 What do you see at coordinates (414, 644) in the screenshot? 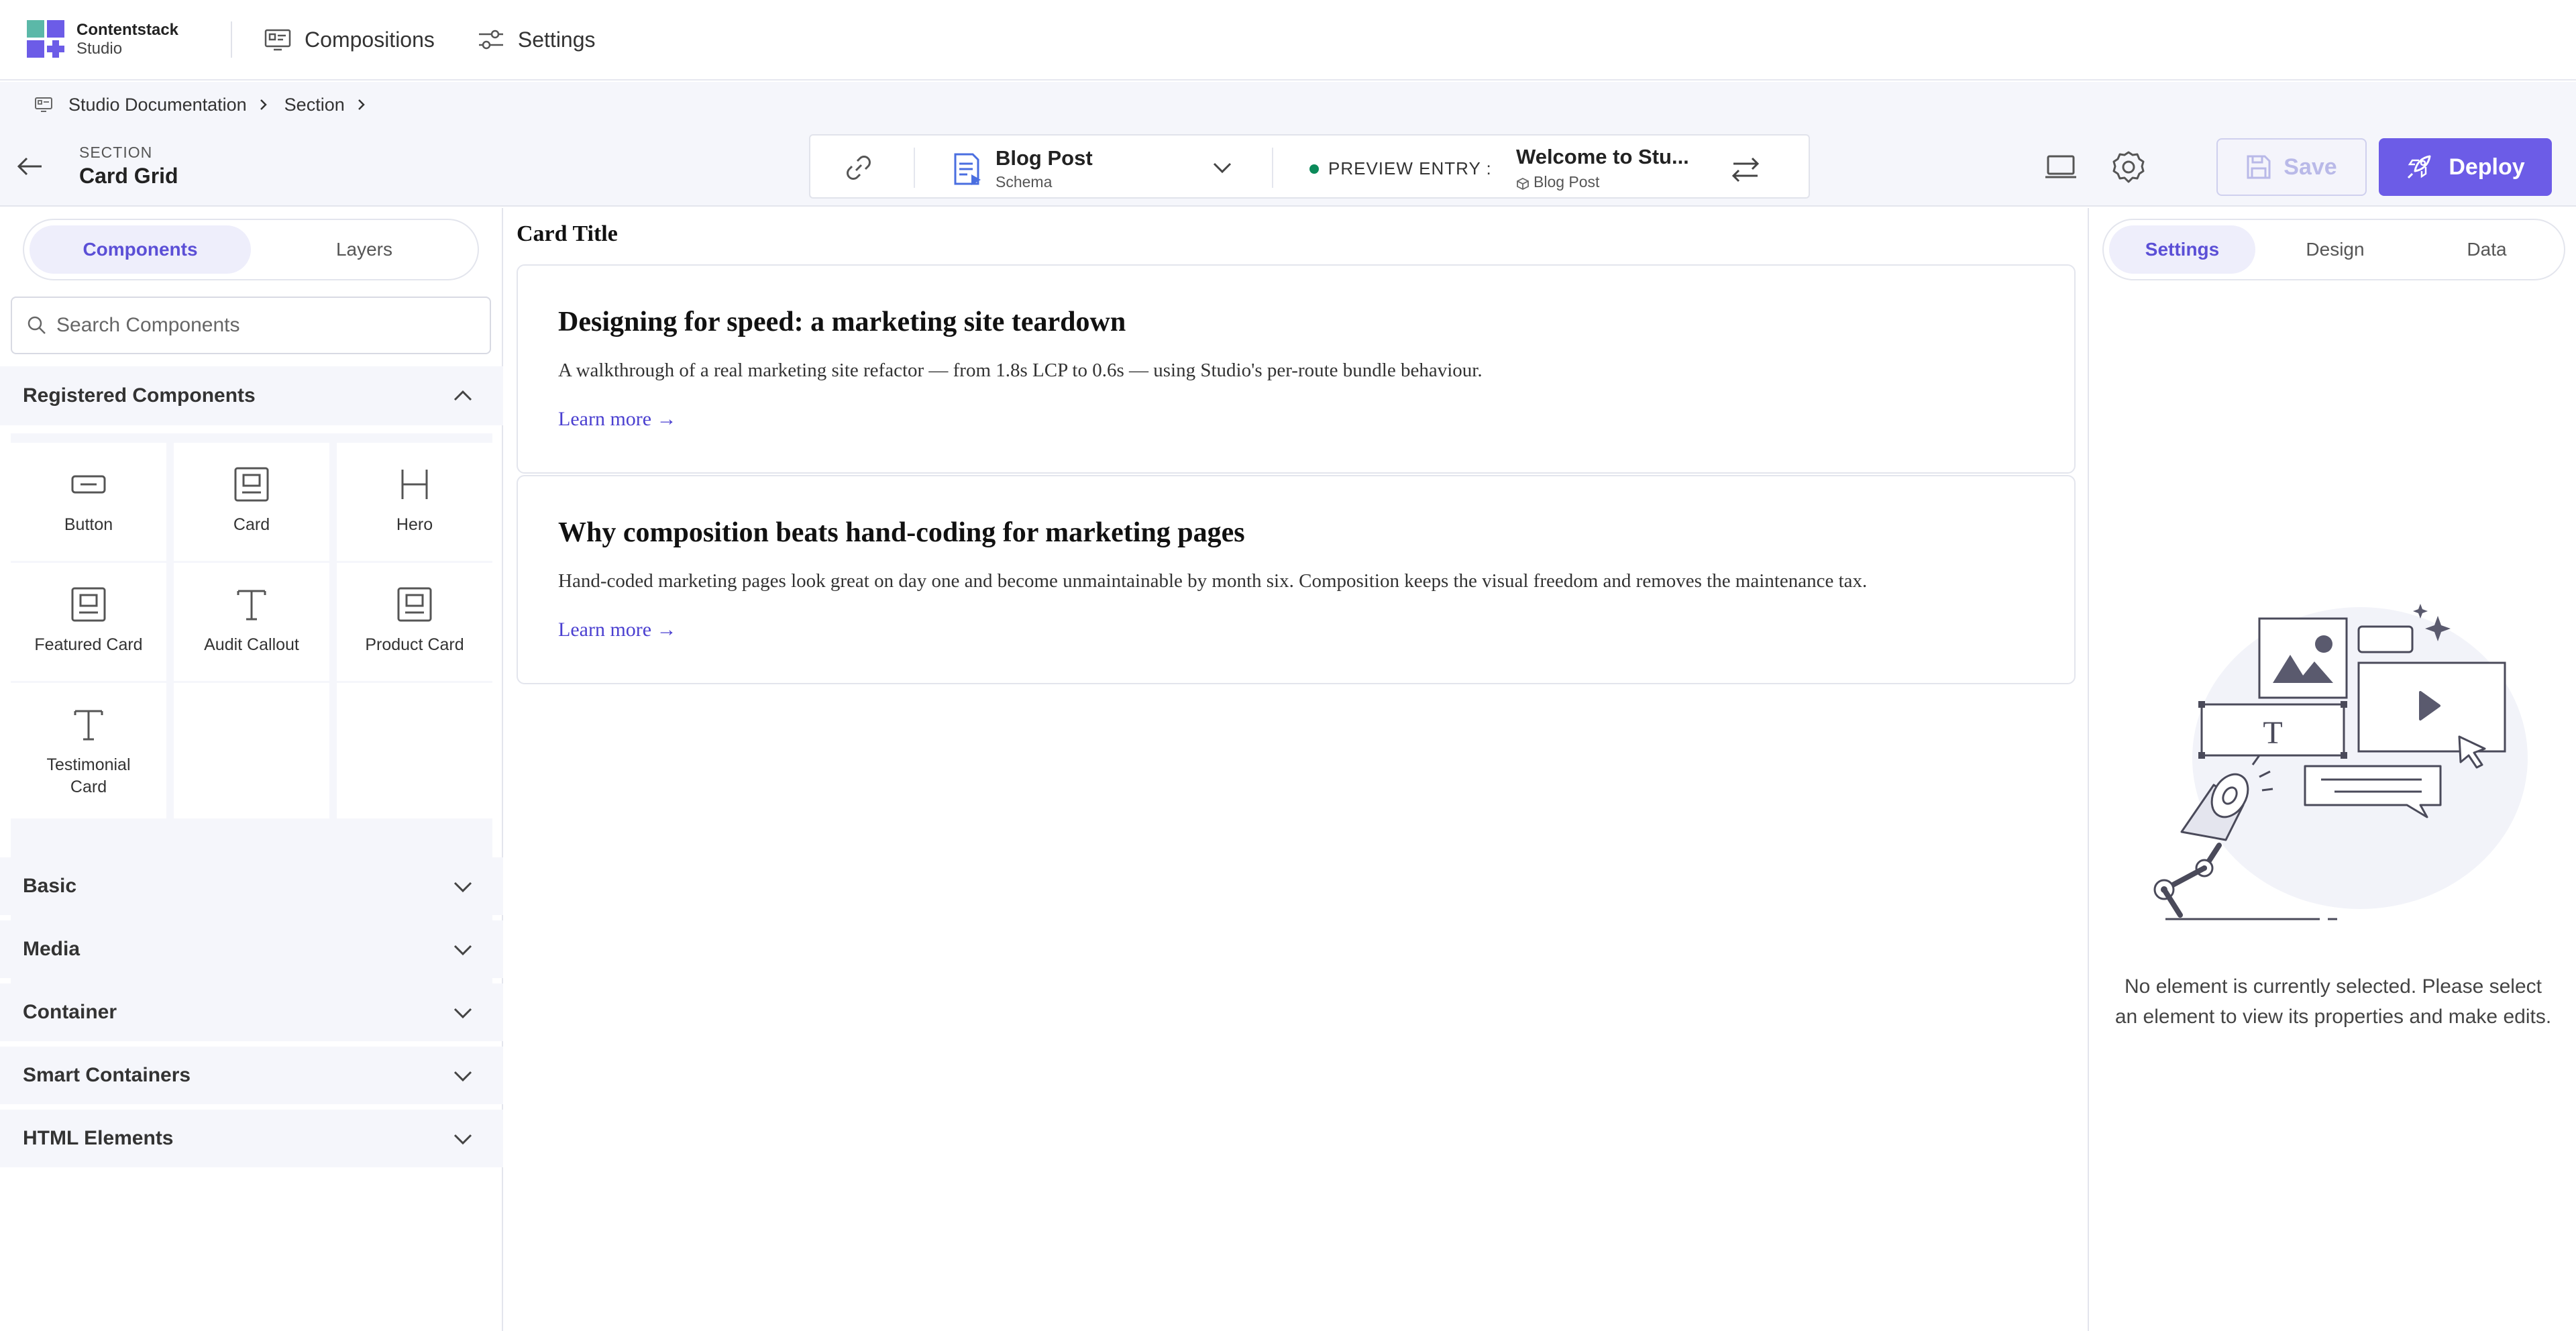
I see `component-label: Product Card` at bounding box center [414, 644].